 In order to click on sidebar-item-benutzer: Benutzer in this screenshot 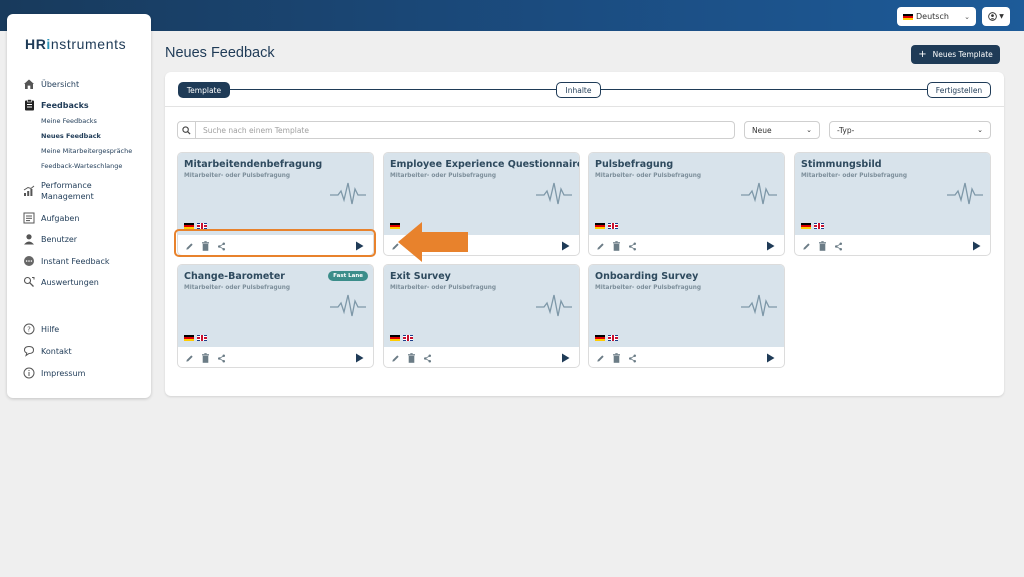, I will do `click(84, 239)`.